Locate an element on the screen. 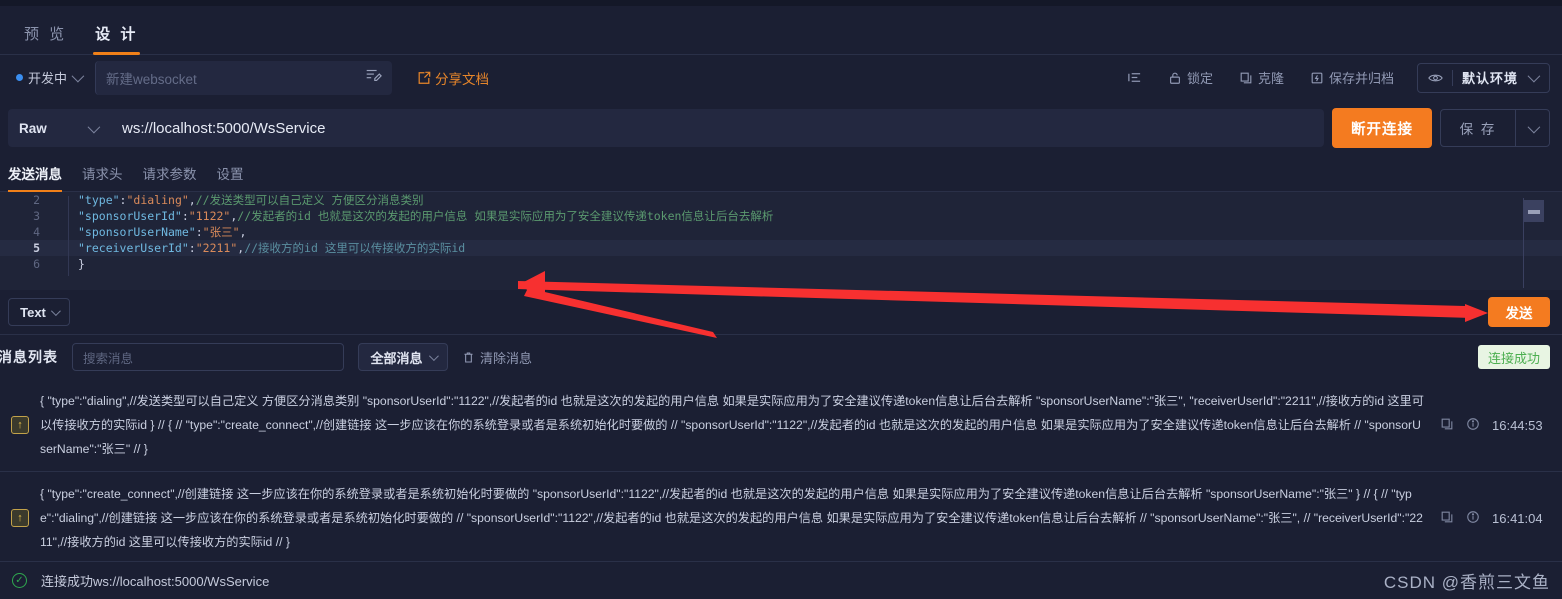  line-number: 2 is located at coordinates (36, 200).